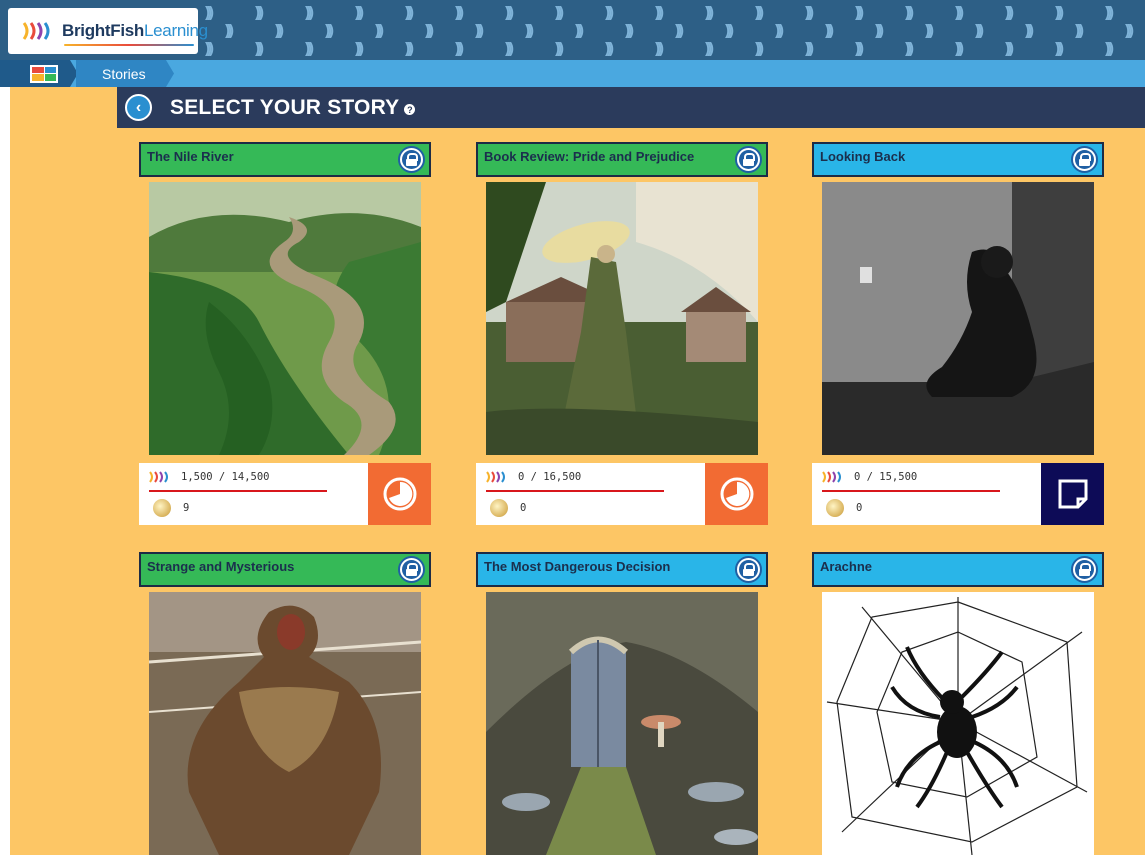 The height and width of the screenshot is (855, 1145). Describe the element at coordinates (958, 318) in the screenshot. I see `story-image-looking-back` at that location.